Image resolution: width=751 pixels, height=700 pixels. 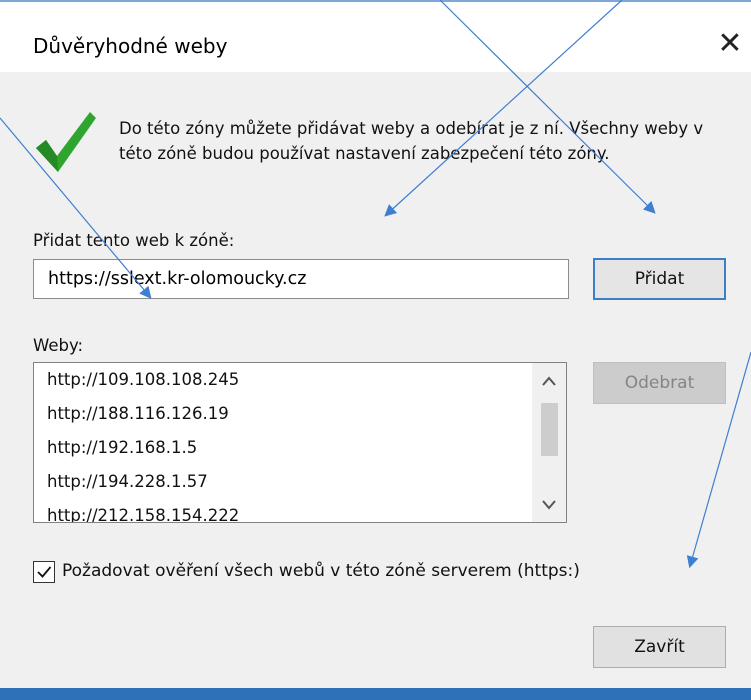 What do you see at coordinates (549, 505) in the screenshot?
I see `scroll-down-icon` at bounding box center [549, 505].